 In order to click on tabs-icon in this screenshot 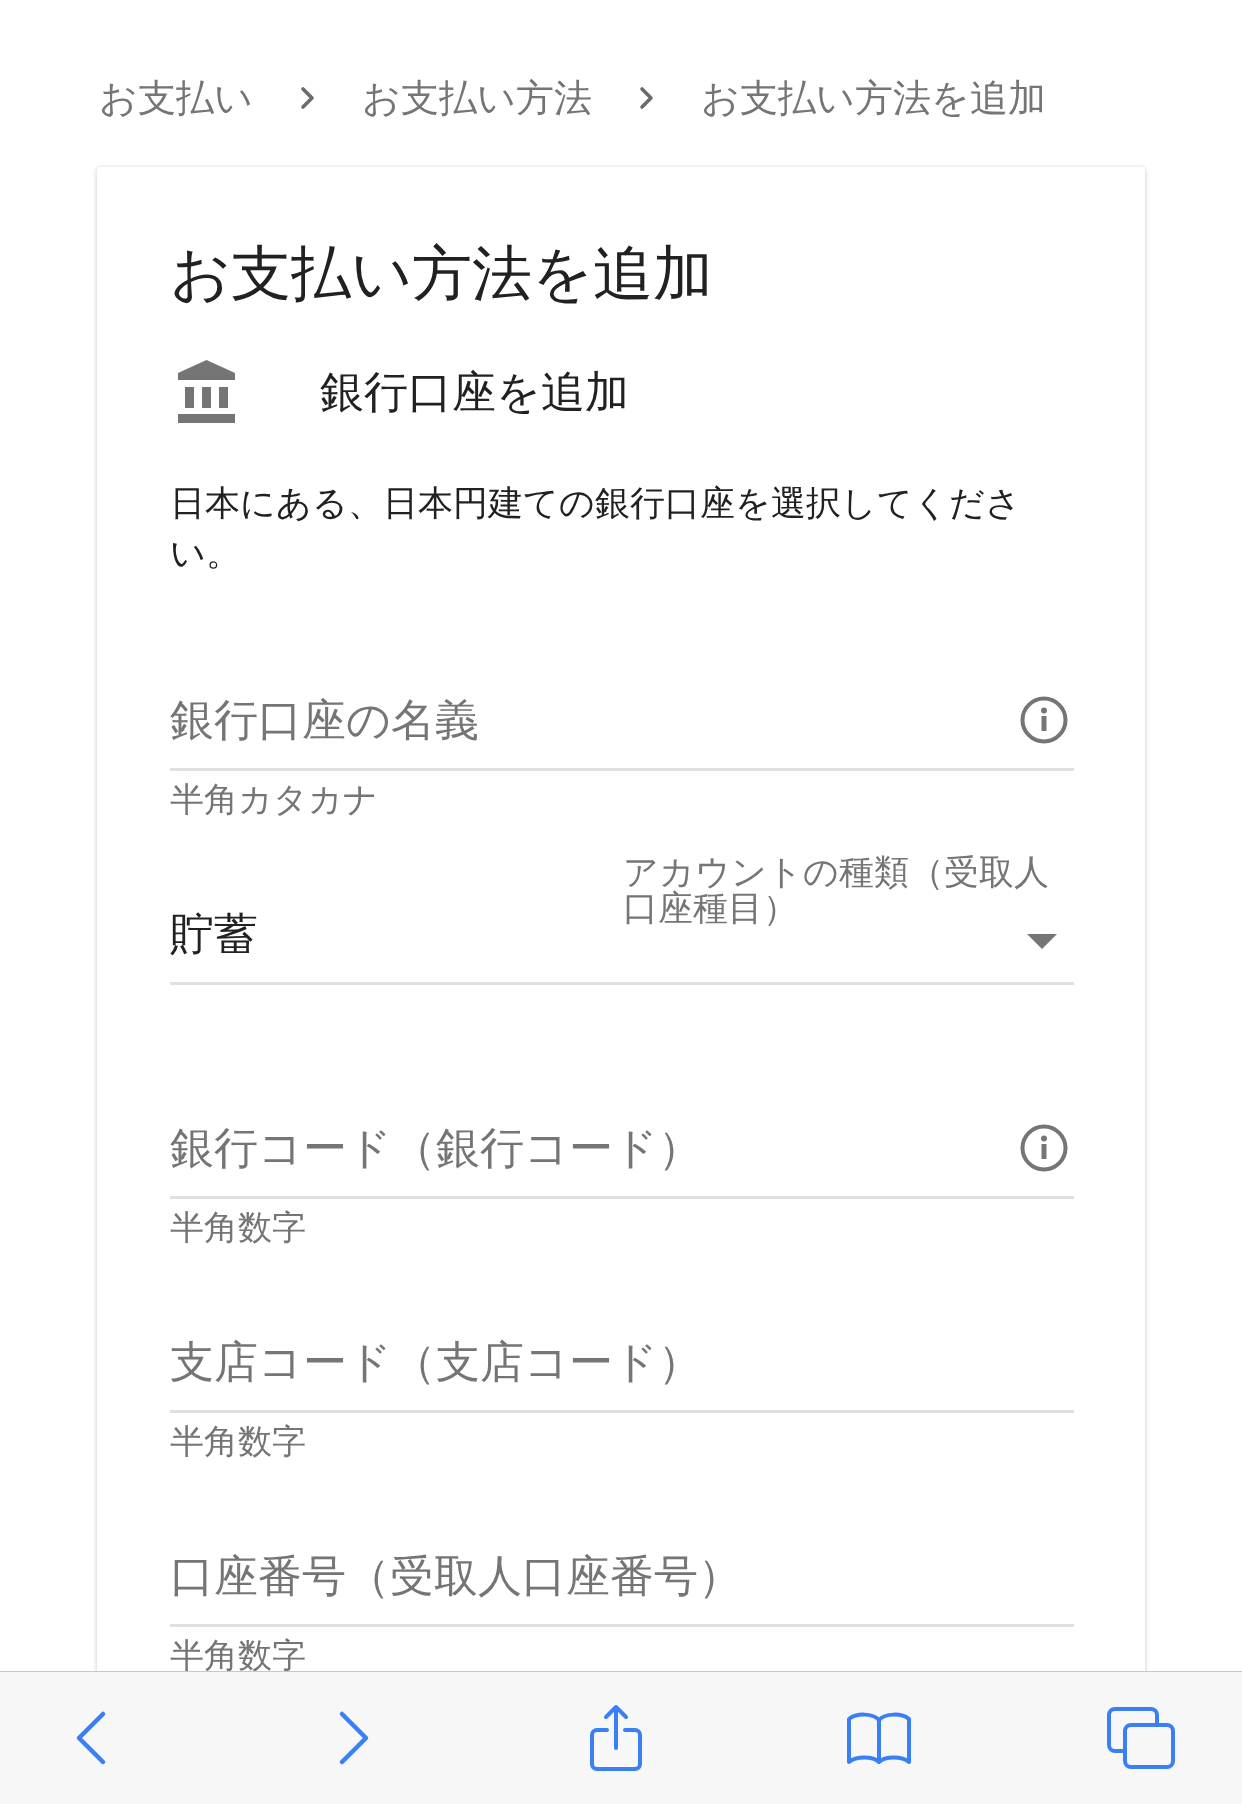, I will do `click(1141, 1738)`.